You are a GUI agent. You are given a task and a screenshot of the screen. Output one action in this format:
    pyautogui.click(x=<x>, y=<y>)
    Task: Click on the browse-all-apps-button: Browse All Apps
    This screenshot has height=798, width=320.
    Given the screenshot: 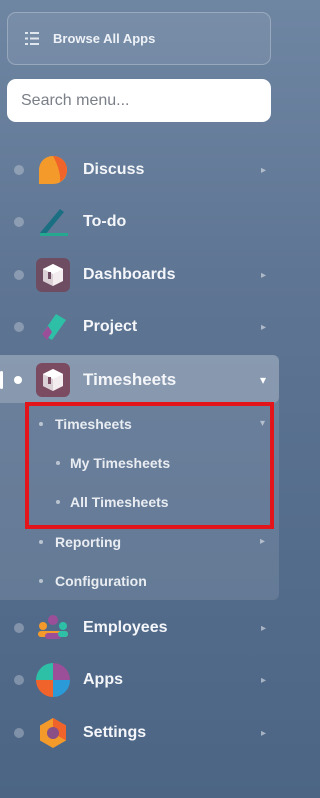 What is the action you would take?
    pyautogui.click(x=139, y=38)
    